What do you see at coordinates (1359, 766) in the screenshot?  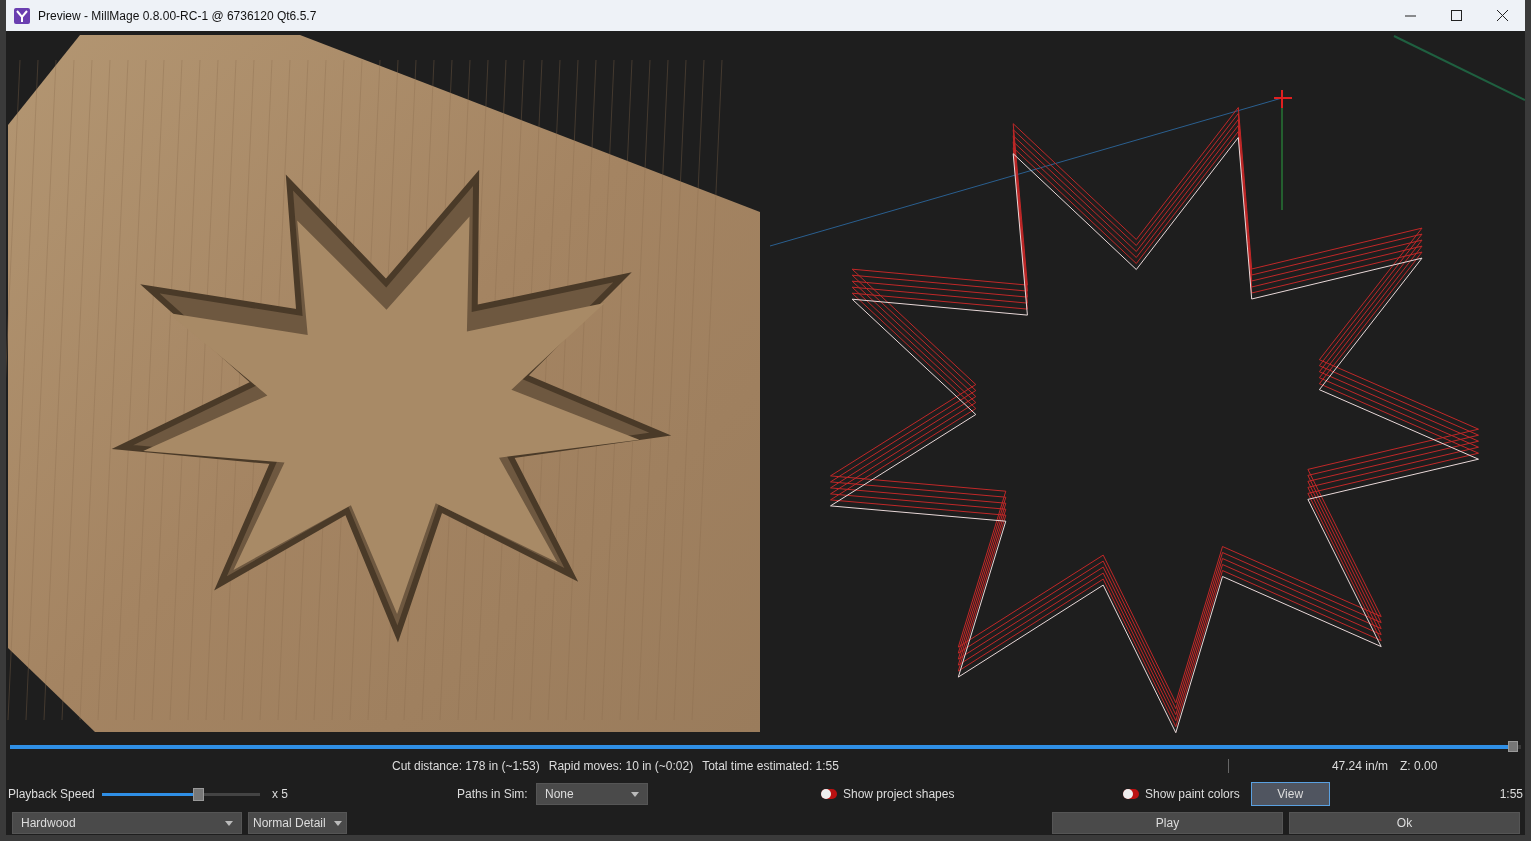 I see `feed-rate-text: 47.24 in/m` at bounding box center [1359, 766].